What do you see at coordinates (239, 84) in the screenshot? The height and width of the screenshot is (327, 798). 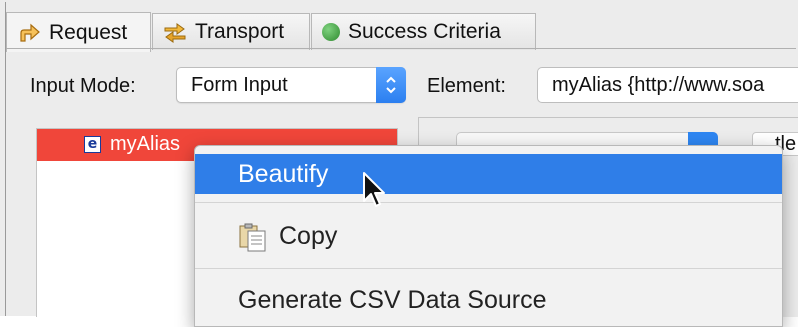 I see `input-mode-value: Form Input` at bounding box center [239, 84].